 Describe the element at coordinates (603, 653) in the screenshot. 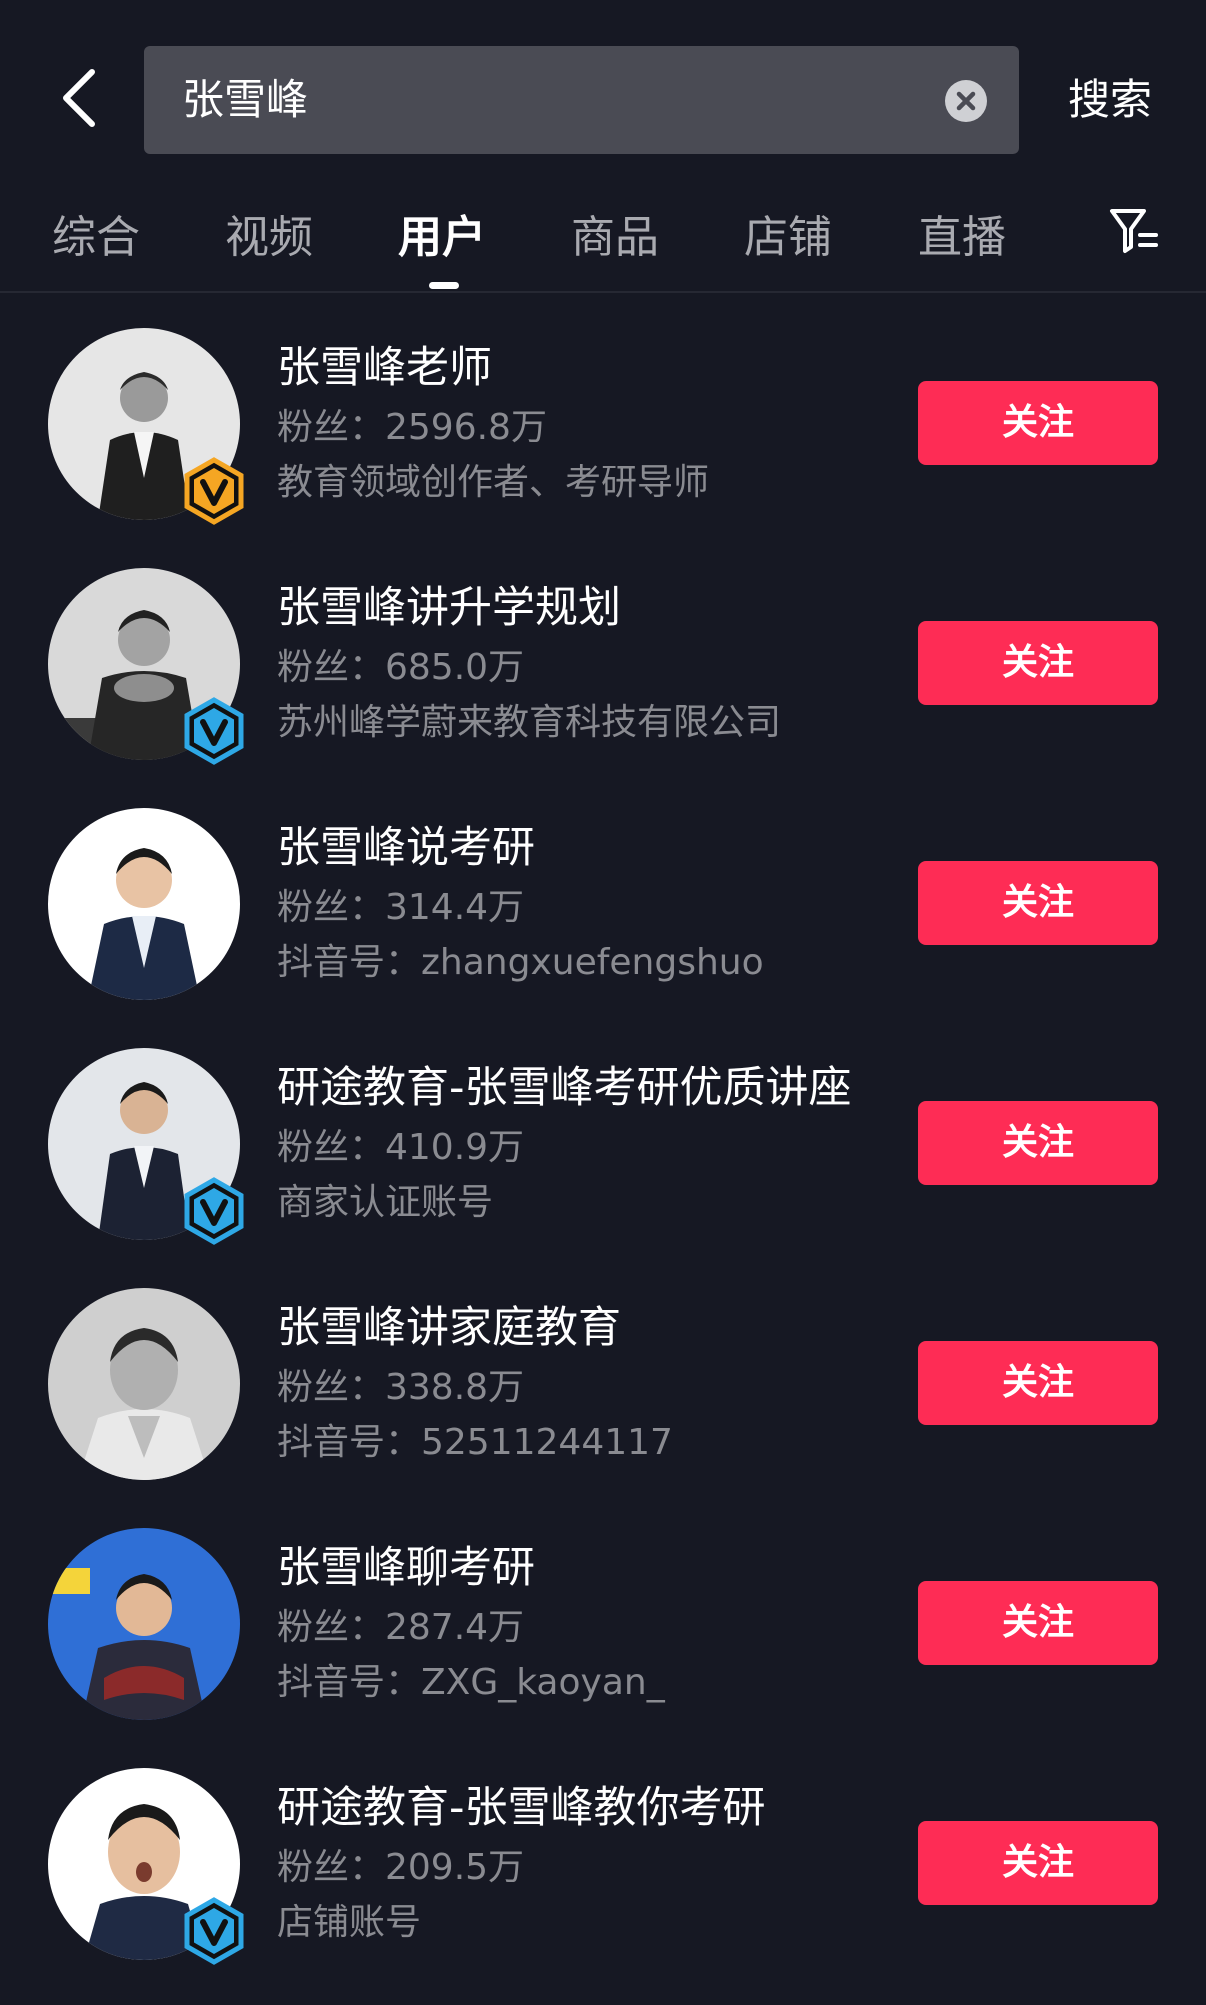

I see `user-row: 张雪峰讲升学规划 粉丝：685.0万 苏州峰学蔚来教育科技有限公司 关注` at that location.